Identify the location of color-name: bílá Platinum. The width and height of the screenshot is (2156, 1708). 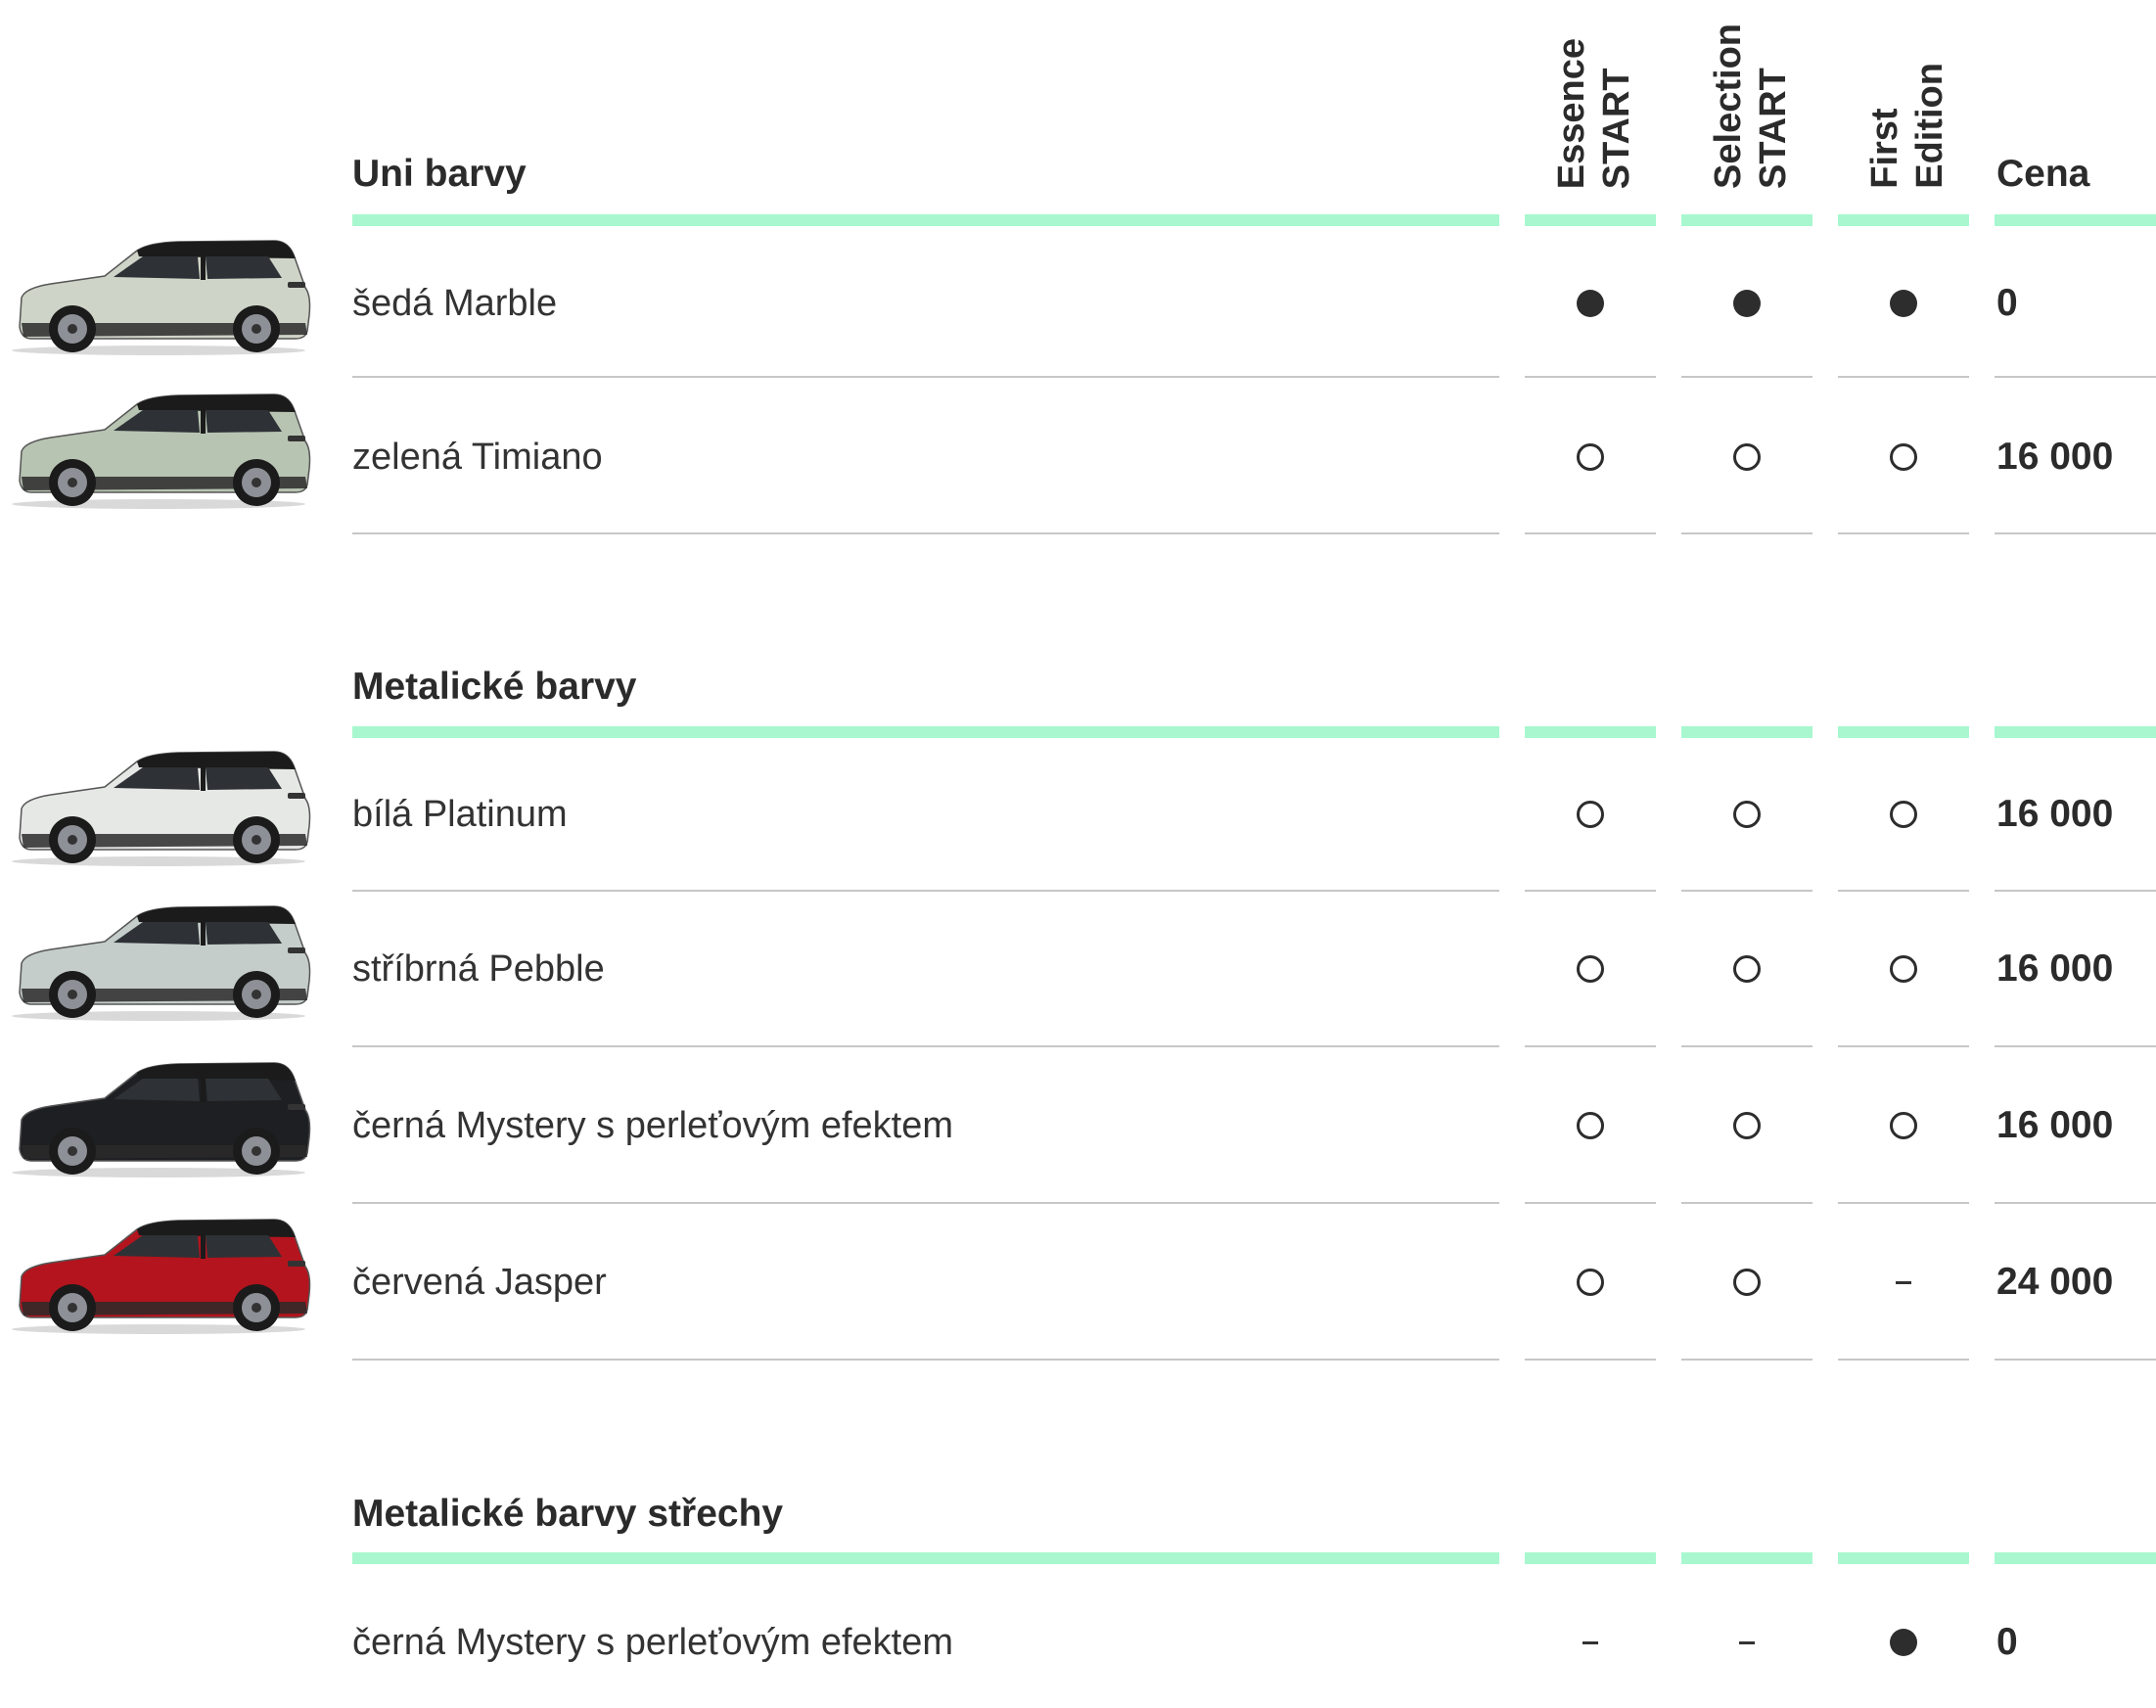
(460, 814).